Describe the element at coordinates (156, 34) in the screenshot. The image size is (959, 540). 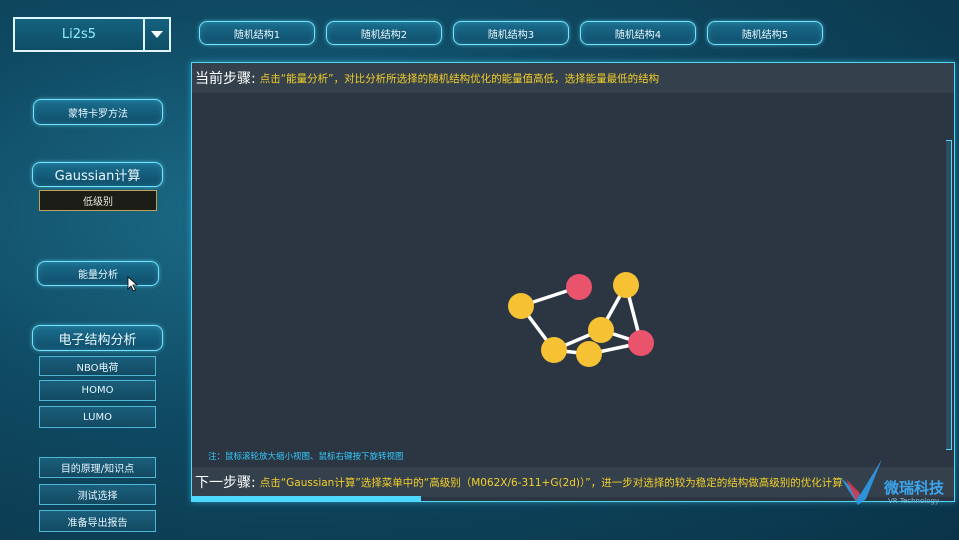
I see `chevron-down-icon` at that location.